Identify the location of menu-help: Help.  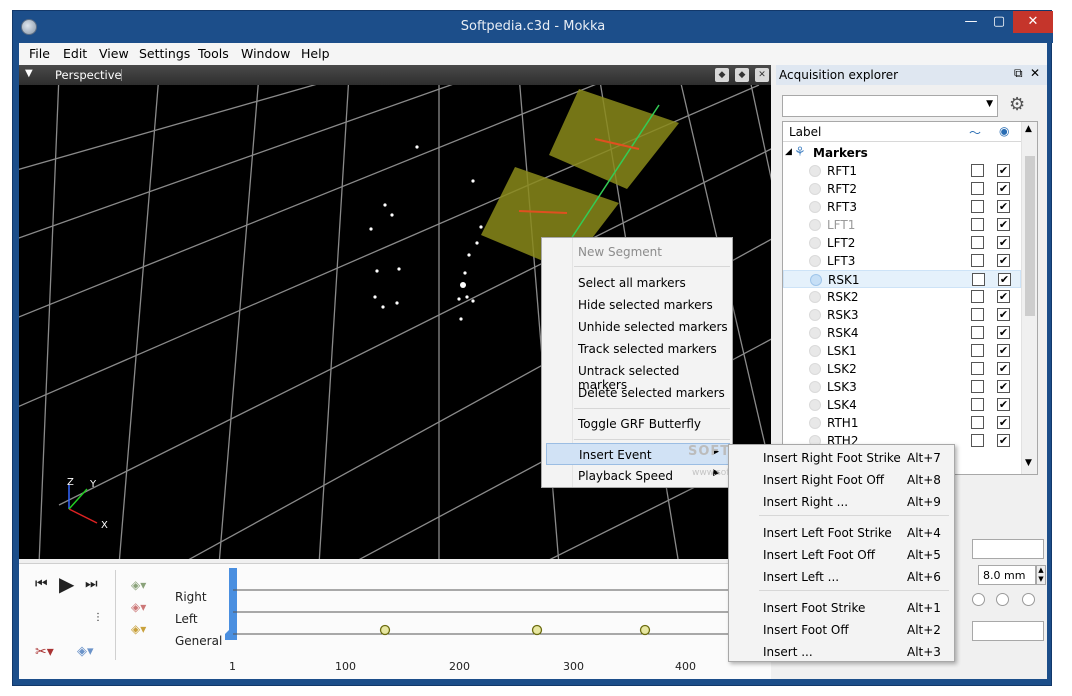
(315, 53).